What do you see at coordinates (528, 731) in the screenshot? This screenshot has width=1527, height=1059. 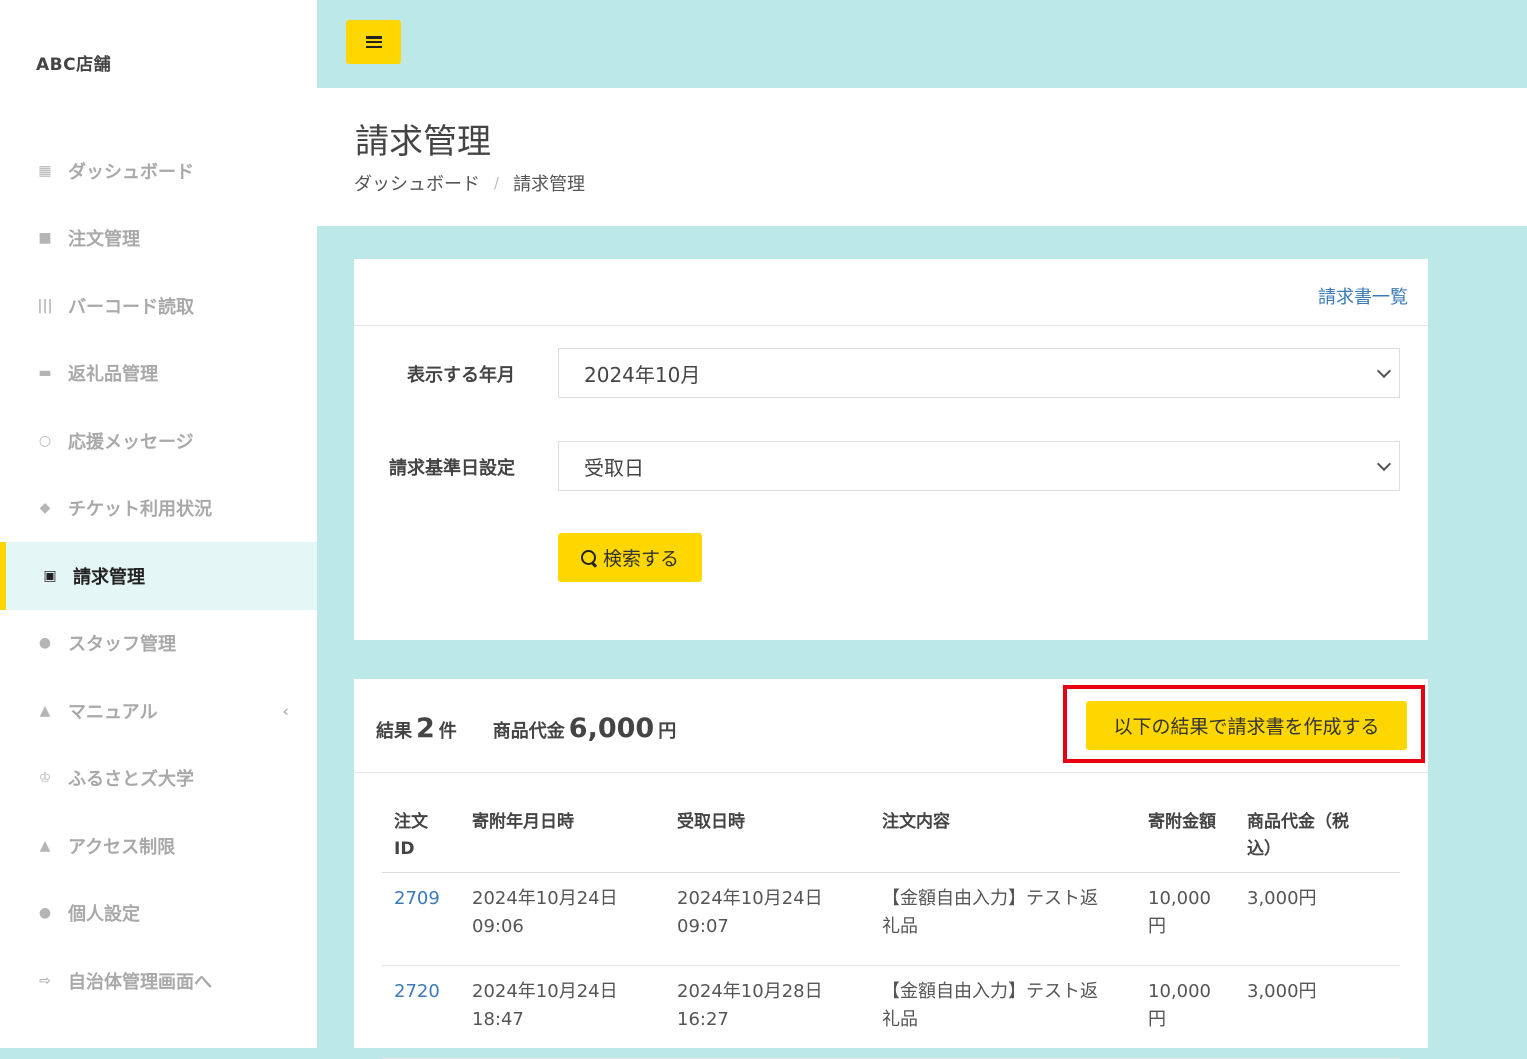 I see `result-amount-label: 商品代金` at bounding box center [528, 731].